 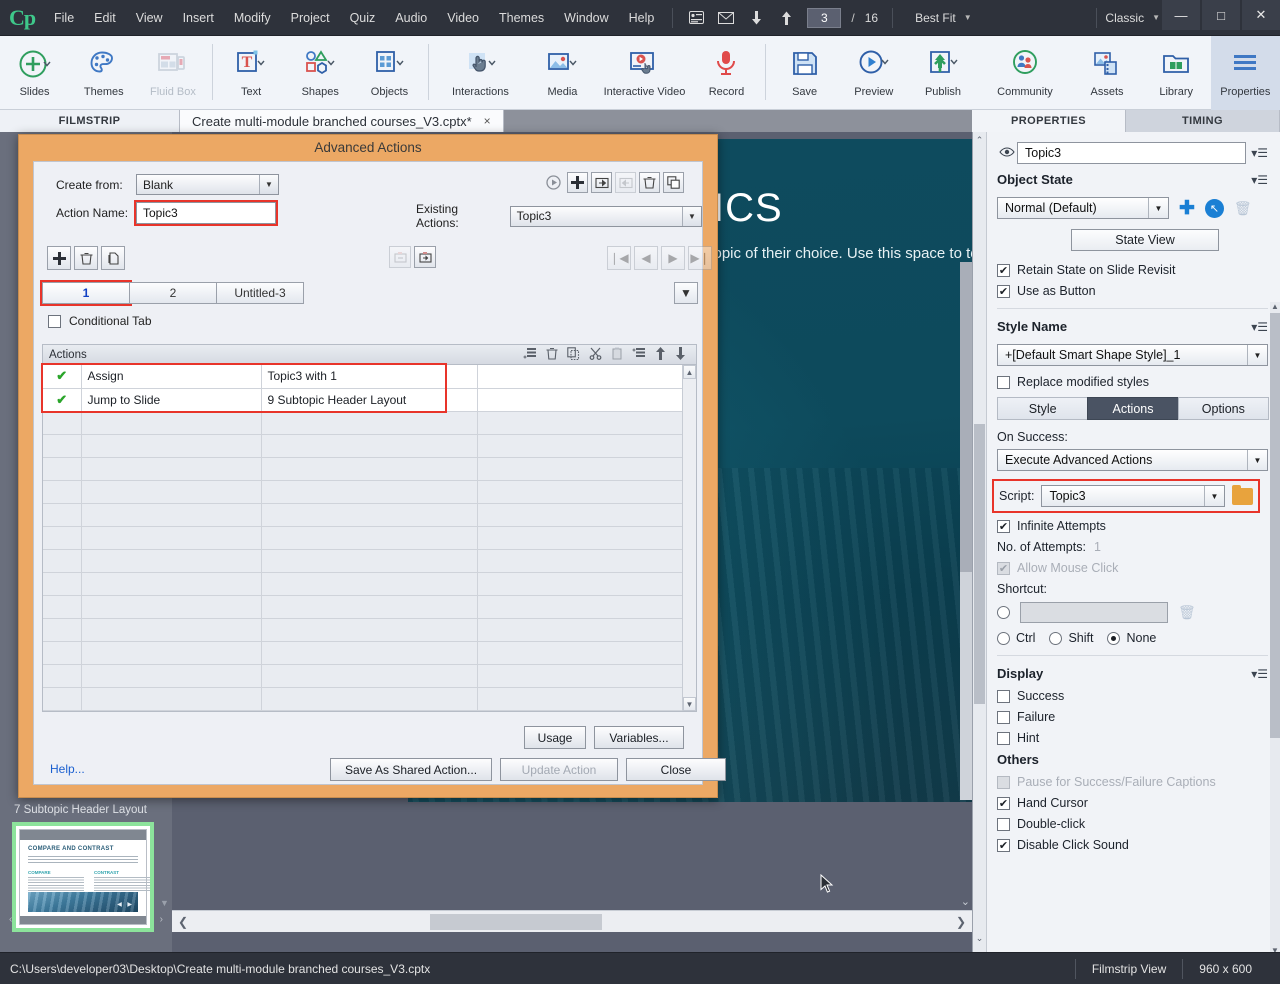 I want to click on filmstrip-scroll-left-icon: ‹, so click(x=10, y=919).